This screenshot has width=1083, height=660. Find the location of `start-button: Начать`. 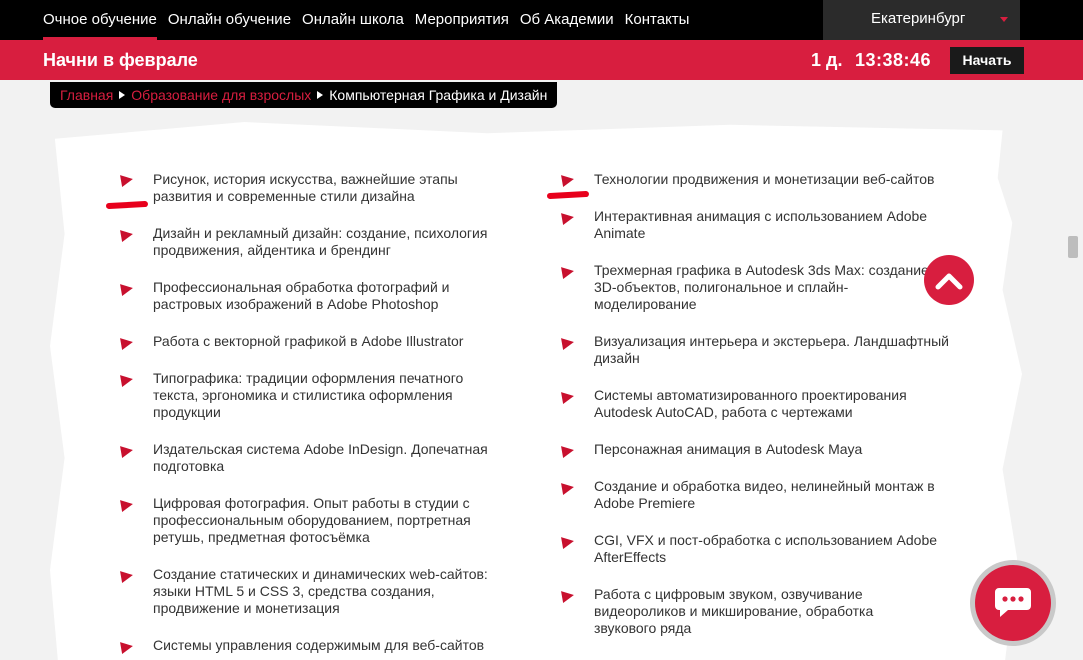

start-button: Начать is located at coordinates (987, 60).